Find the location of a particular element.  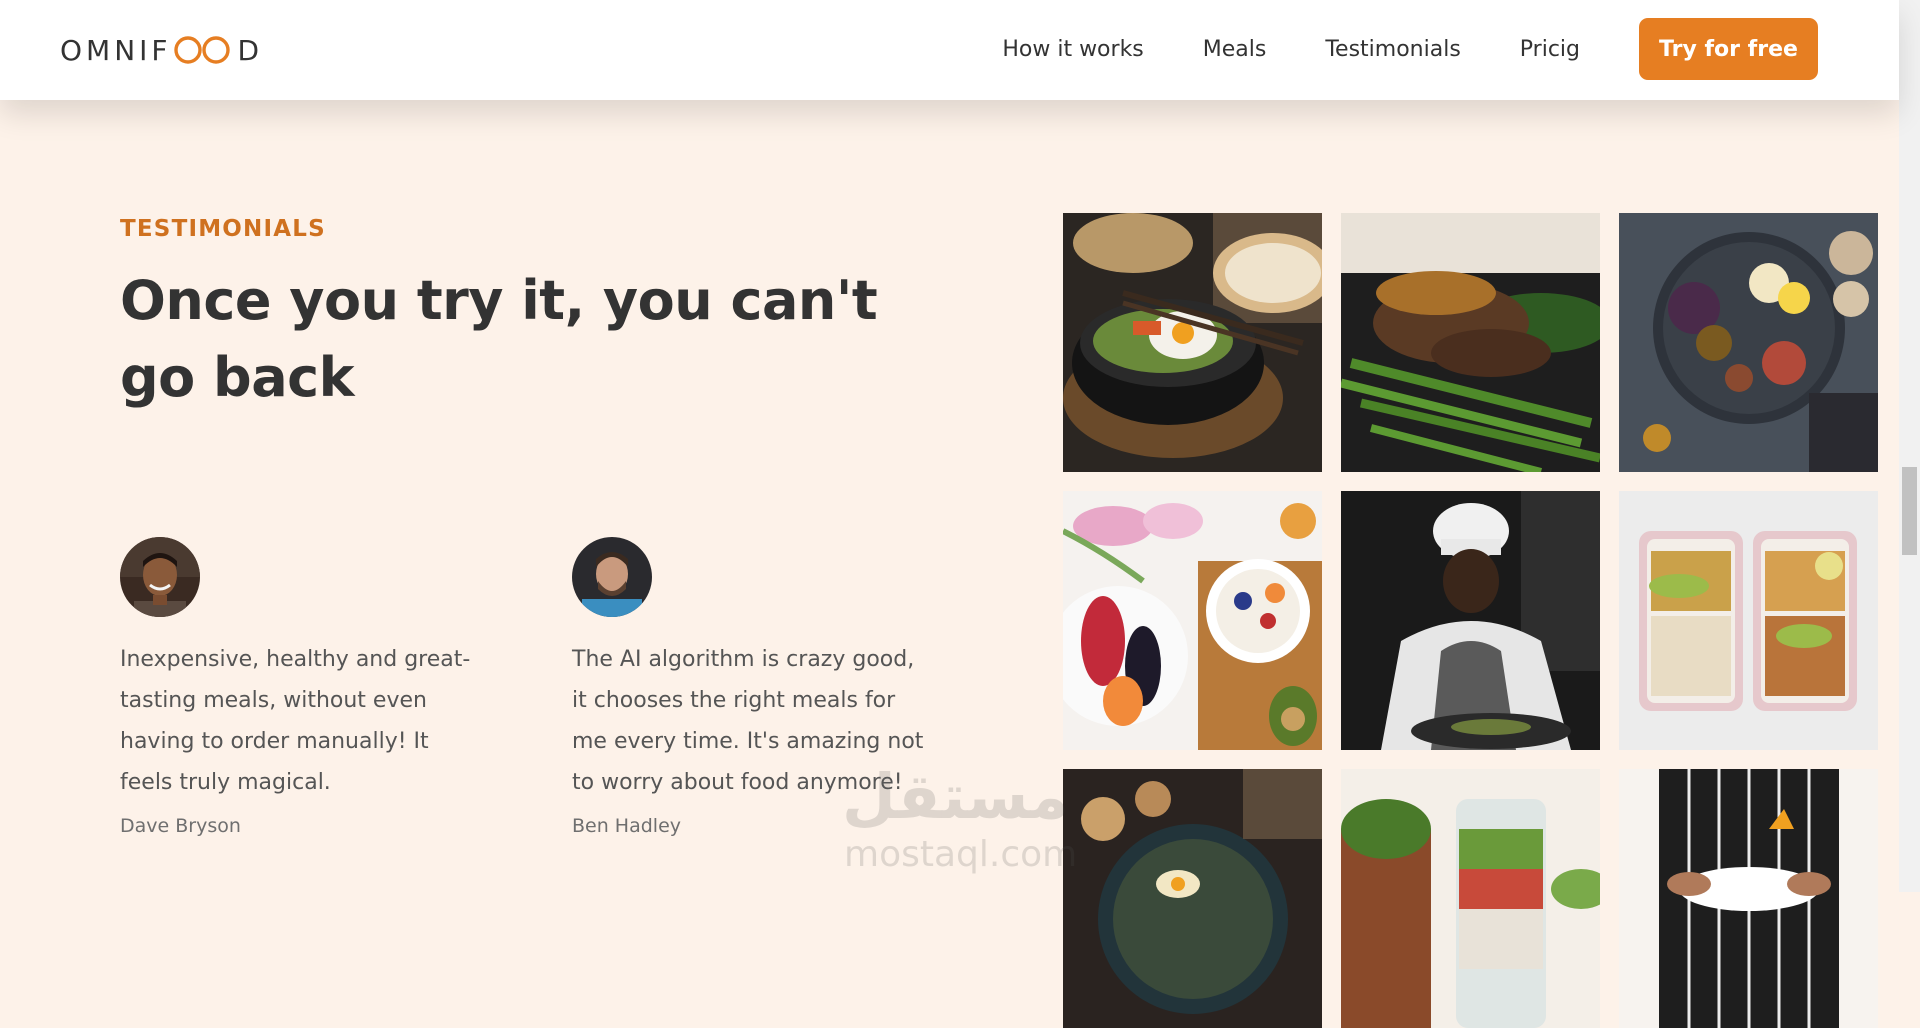

nav-meals: Meals is located at coordinates (1235, 49).